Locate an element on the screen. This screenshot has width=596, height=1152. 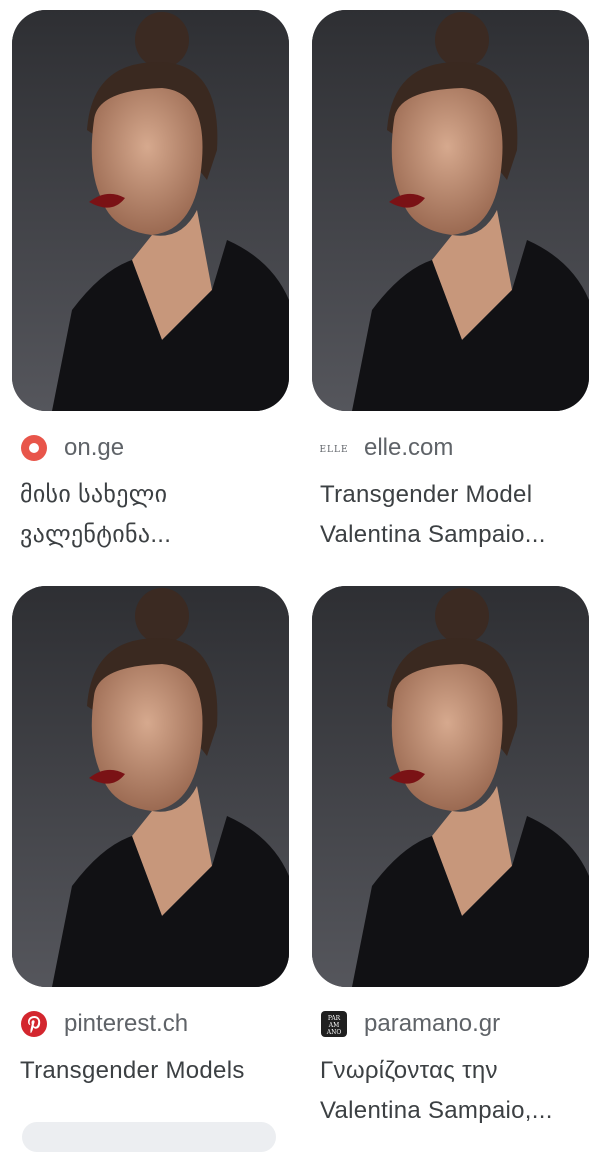
on-ge-icon is located at coordinates (34, 448).